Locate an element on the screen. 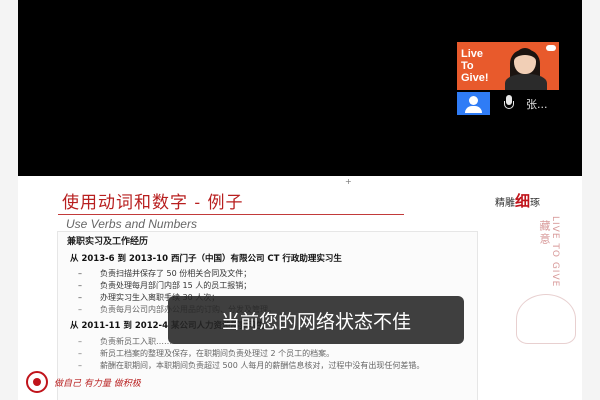 The image size is (600, 400). list-item: – 新员工档案的整理及保存，在职期间负责处理过 2 个员工的档案。 is located at coordinates (206, 353).